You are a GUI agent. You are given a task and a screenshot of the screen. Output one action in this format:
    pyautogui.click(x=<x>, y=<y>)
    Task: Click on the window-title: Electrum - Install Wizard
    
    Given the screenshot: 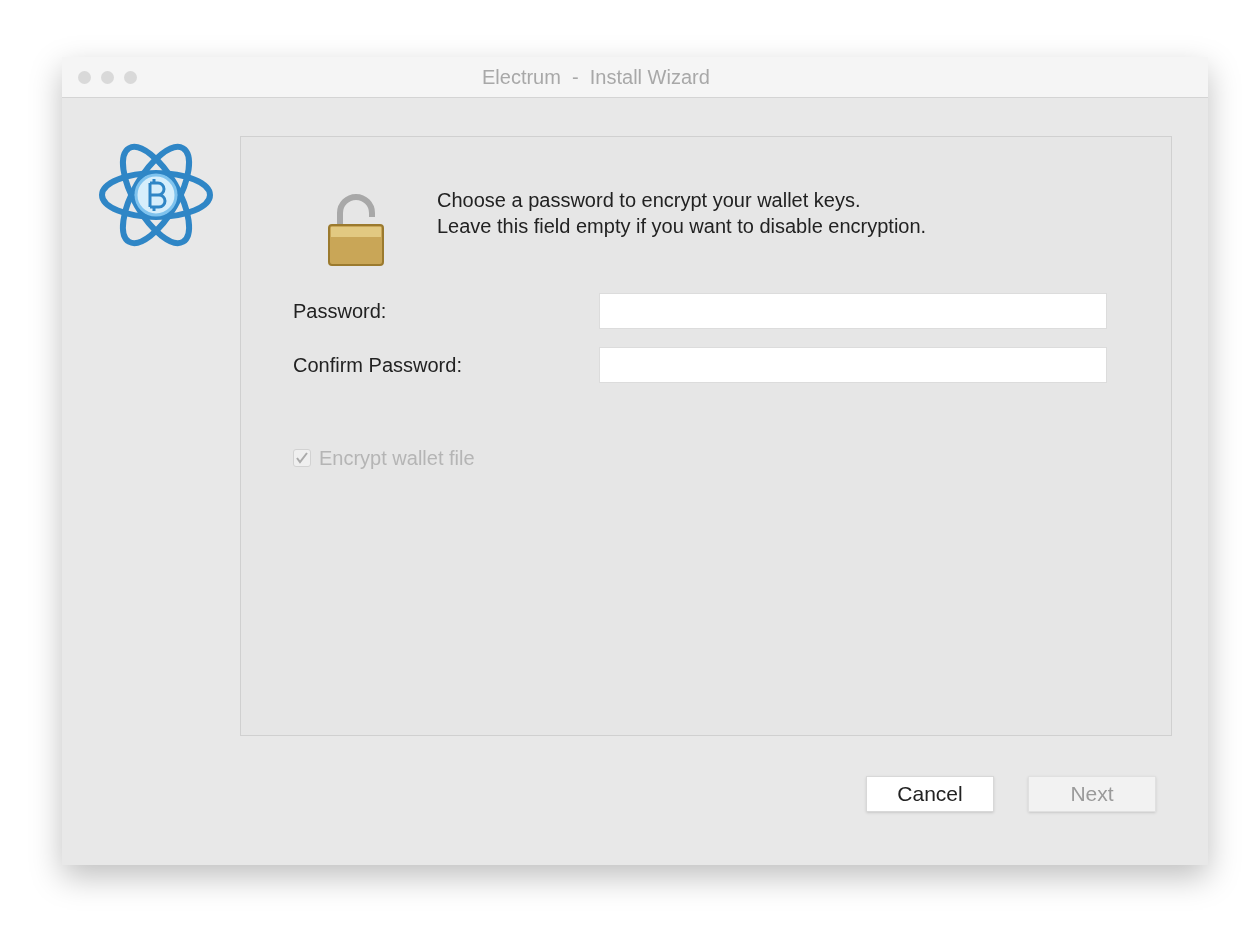 What is the action you would take?
    pyautogui.click(x=596, y=77)
    